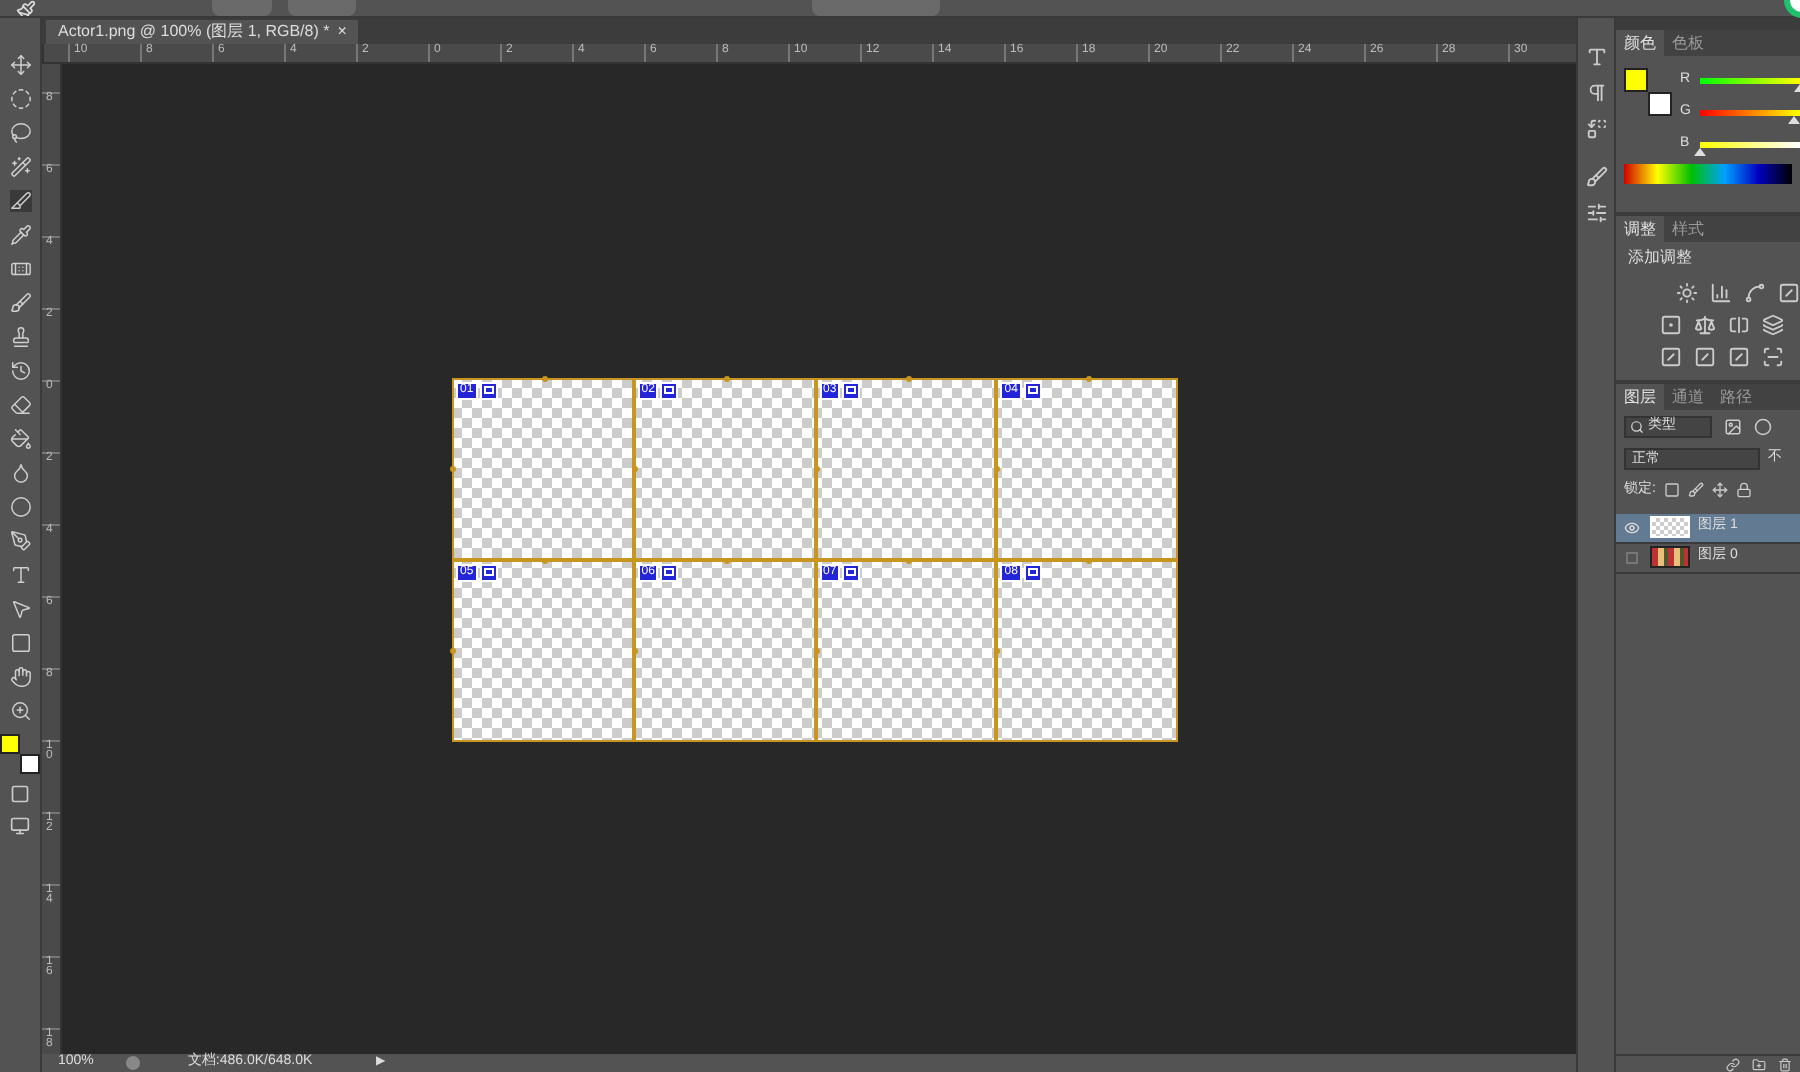 The image size is (1800, 1072). I want to click on brush-presets-icon, so click(1596, 213).